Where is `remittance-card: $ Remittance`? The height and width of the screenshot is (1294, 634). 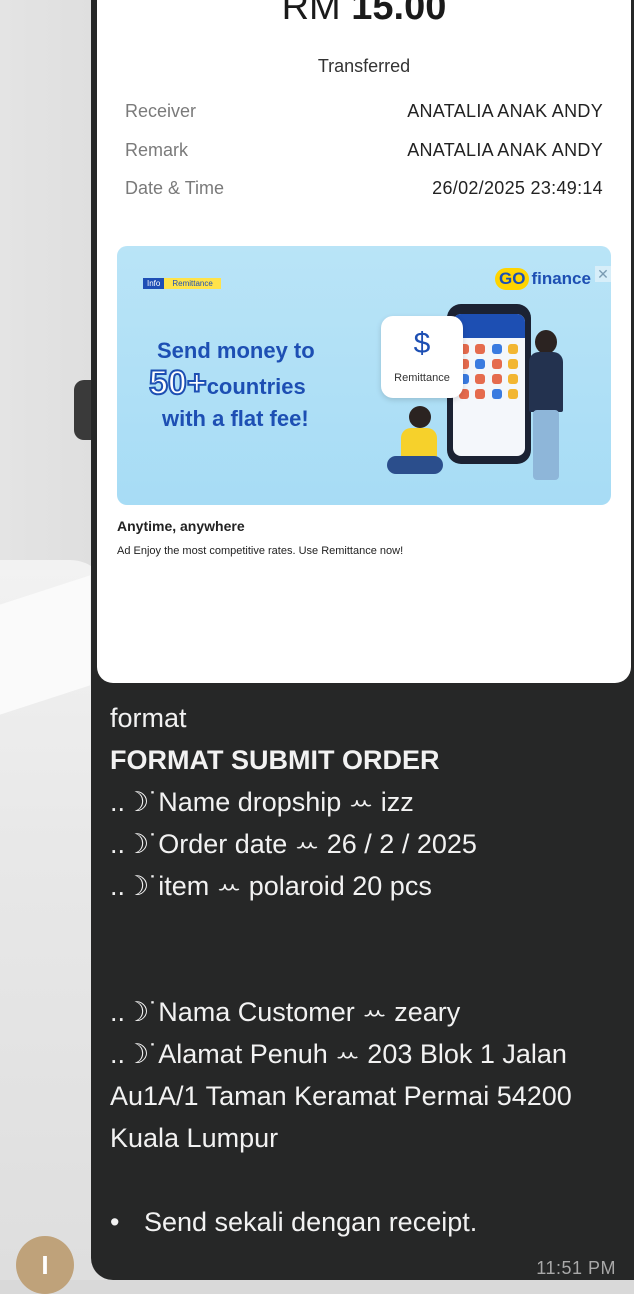 remittance-card: $ Remittance is located at coordinates (422, 357).